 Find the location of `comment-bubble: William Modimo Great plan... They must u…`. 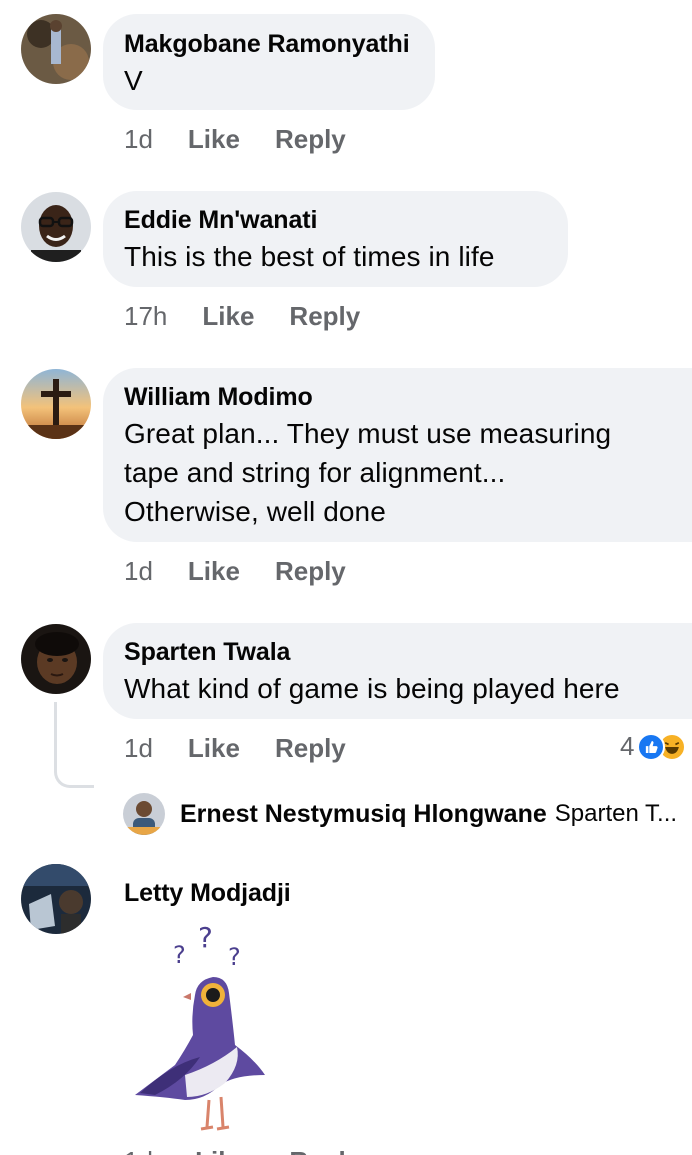

comment-bubble: William Modimo Great plan... They must u… is located at coordinates (397, 455).